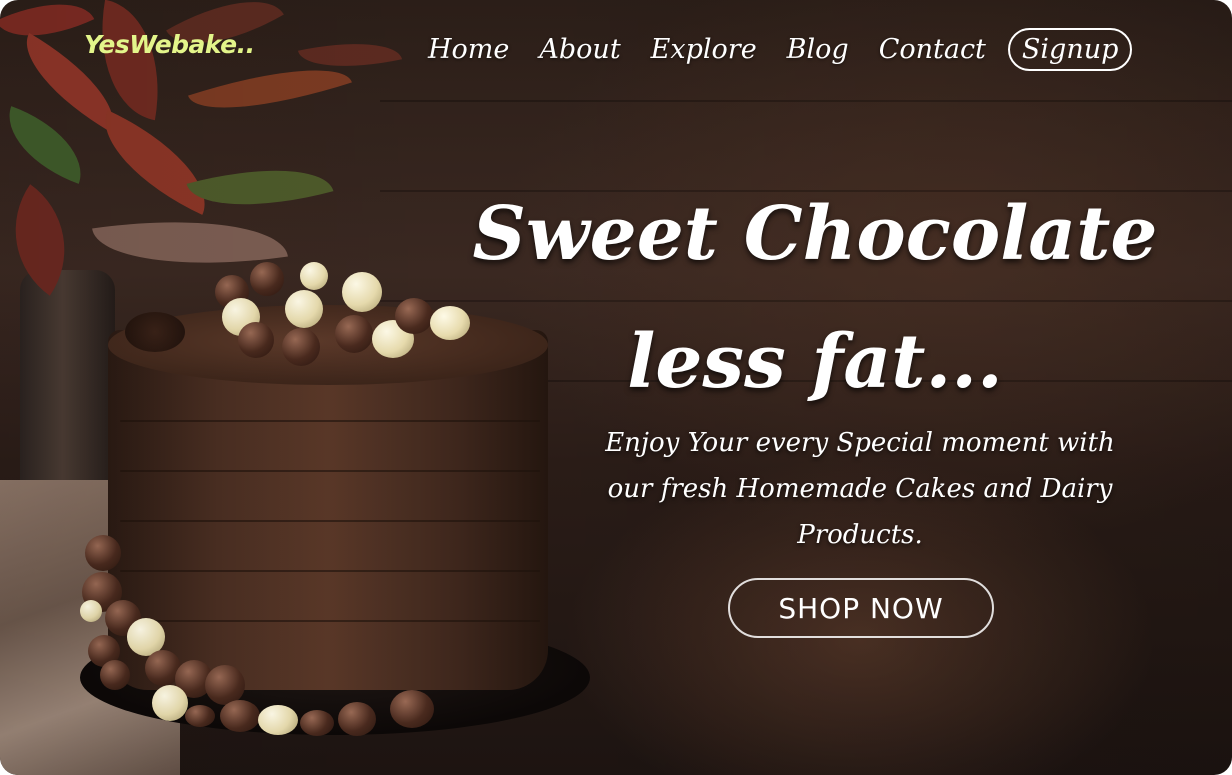 This screenshot has width=1232, height=775. Describe the element at coordinates (932, 49) in the screenshot. I see `nav-item-contact: Contact` at that location.